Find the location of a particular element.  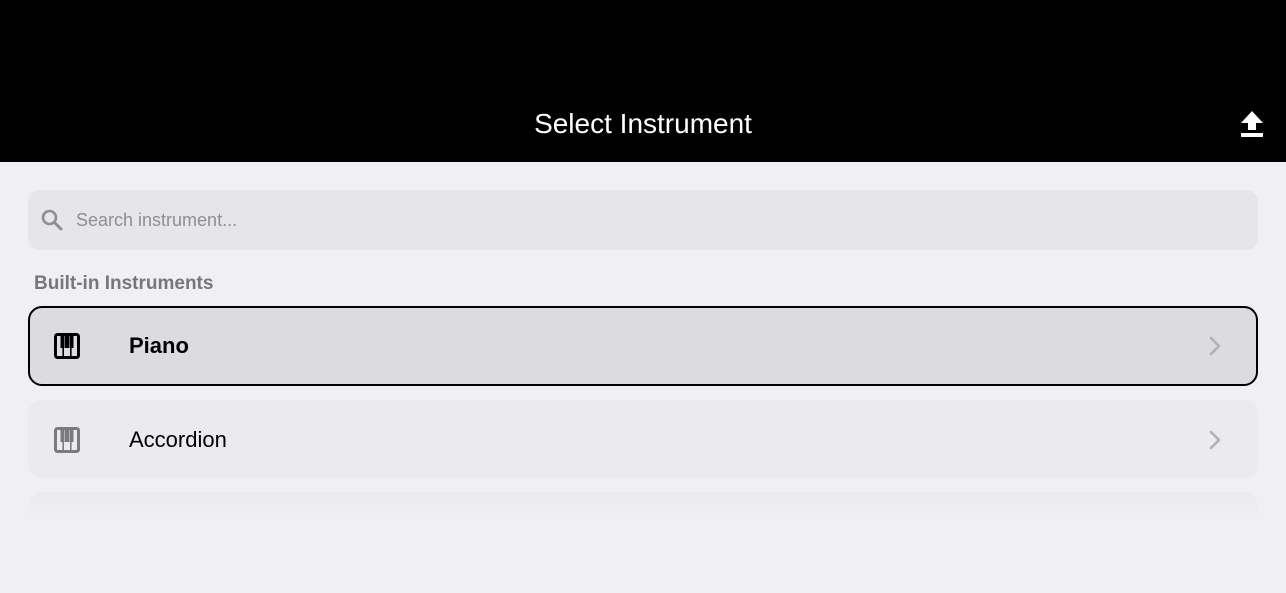

upload-icon is located at coordinates (1252, 124).